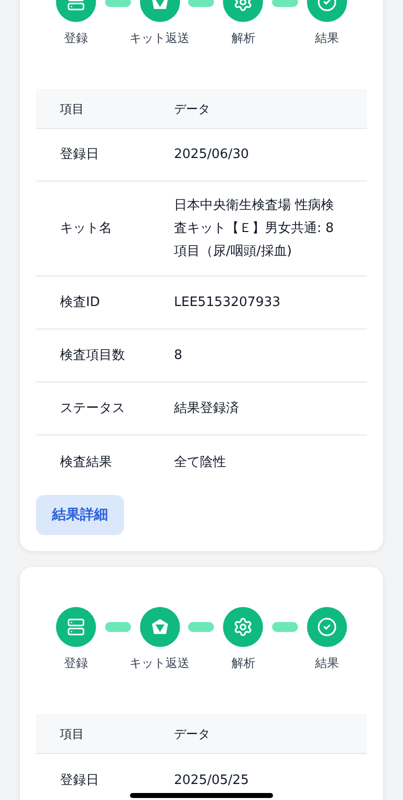 Image resolution: width=403 pixels, height=800 pixels. What do you see at coordinates (227, 303) in the screenshot?
I see `table-cell-text: LEE5153207933` at bounding box center [227, 303].